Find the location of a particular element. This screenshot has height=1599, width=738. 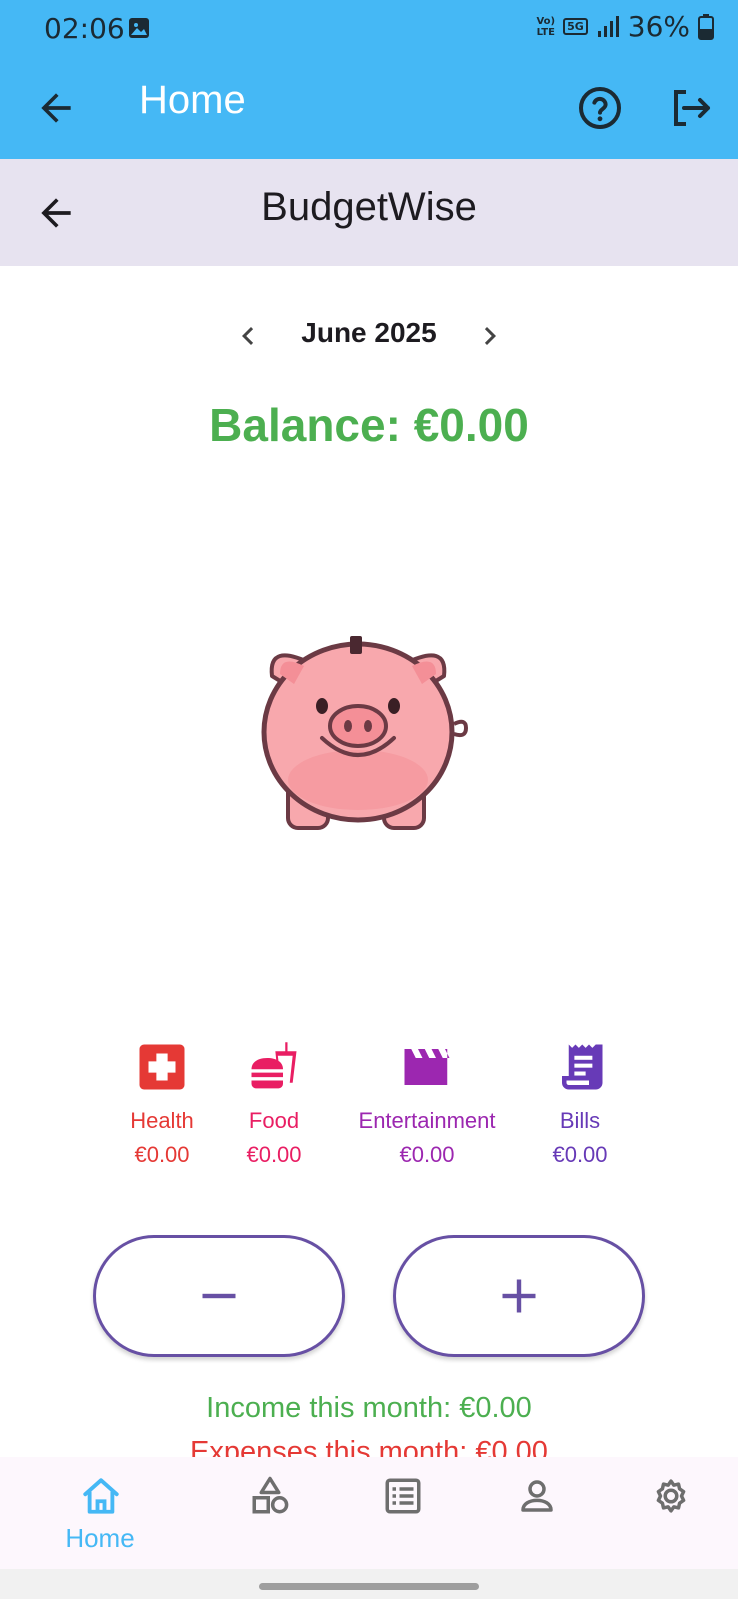

volte-indicator: Vo) LTE is located at coordinates (546, 26).